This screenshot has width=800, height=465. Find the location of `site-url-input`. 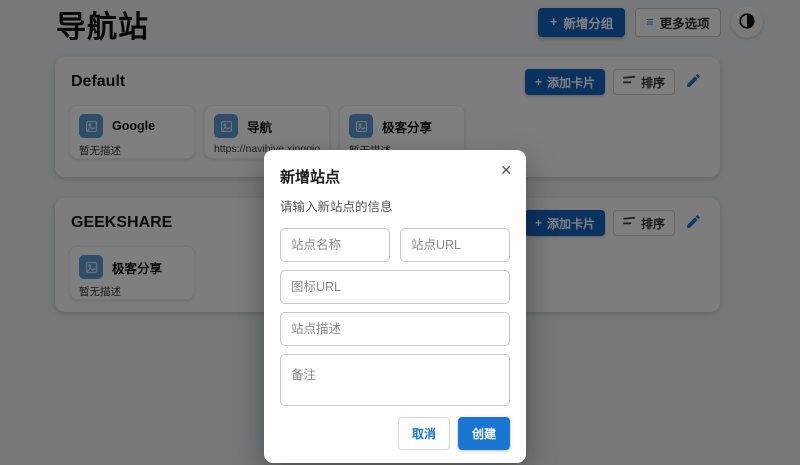

site-url-input is located at coordinates (455, 245).